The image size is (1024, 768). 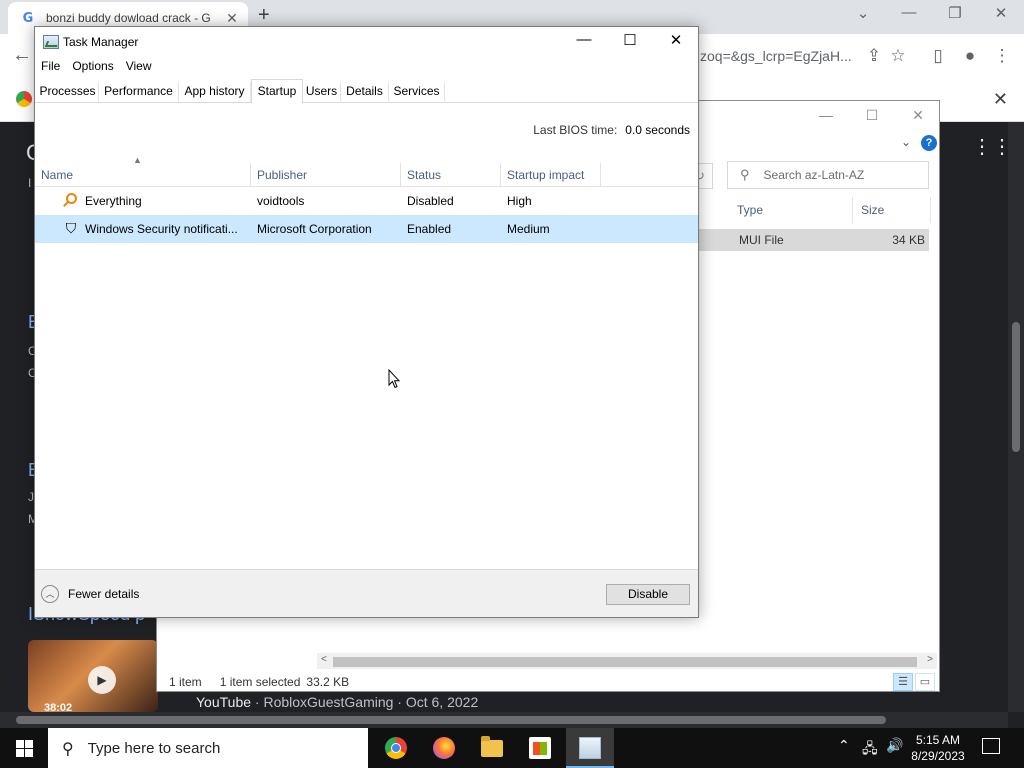 What do you see at coordinates (925, 682) in the screenshot?
I see `large-icons-view-icon: ▭` at bounding box center [925, 682].